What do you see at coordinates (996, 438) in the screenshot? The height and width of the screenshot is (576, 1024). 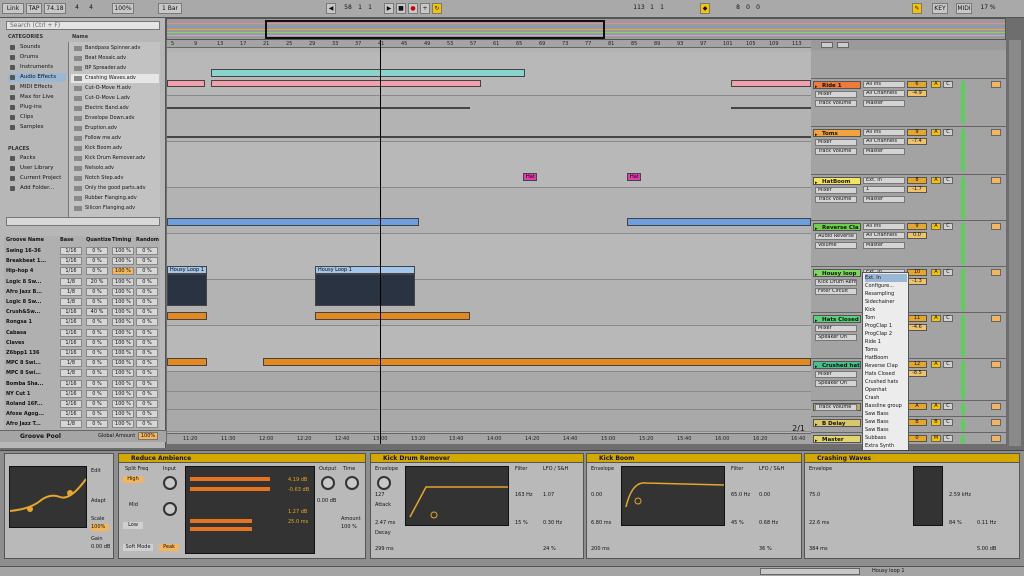 I see `record-arm-button` at bounding box center [996, 438].